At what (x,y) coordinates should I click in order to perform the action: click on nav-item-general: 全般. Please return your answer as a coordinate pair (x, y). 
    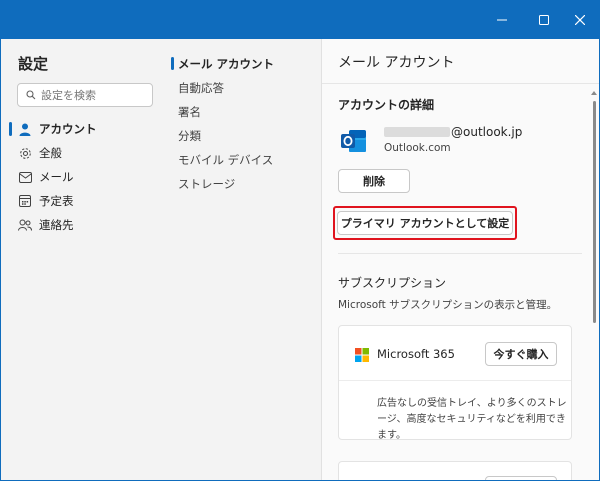
    Looking at the image, I should click on (40, 153).